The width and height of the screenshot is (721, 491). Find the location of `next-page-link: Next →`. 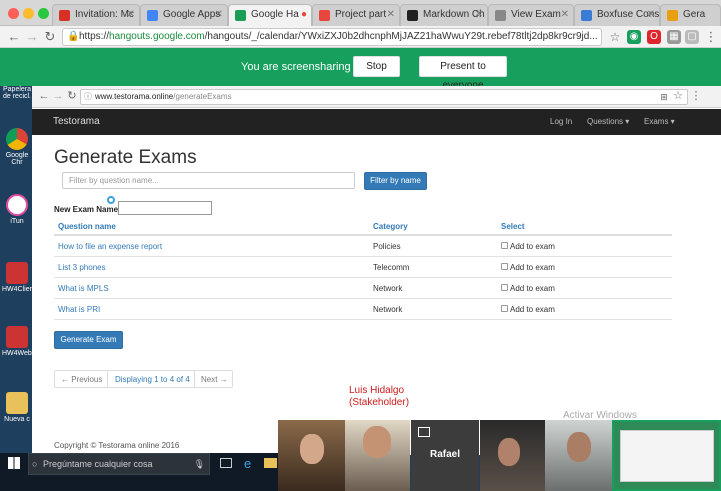

next-page-link: Next → is located at coordinates (214, 379).